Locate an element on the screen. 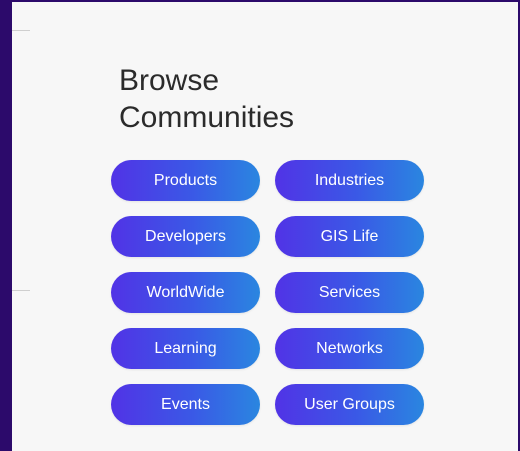  learning-button: Learning is located at coordinates (185, 348).